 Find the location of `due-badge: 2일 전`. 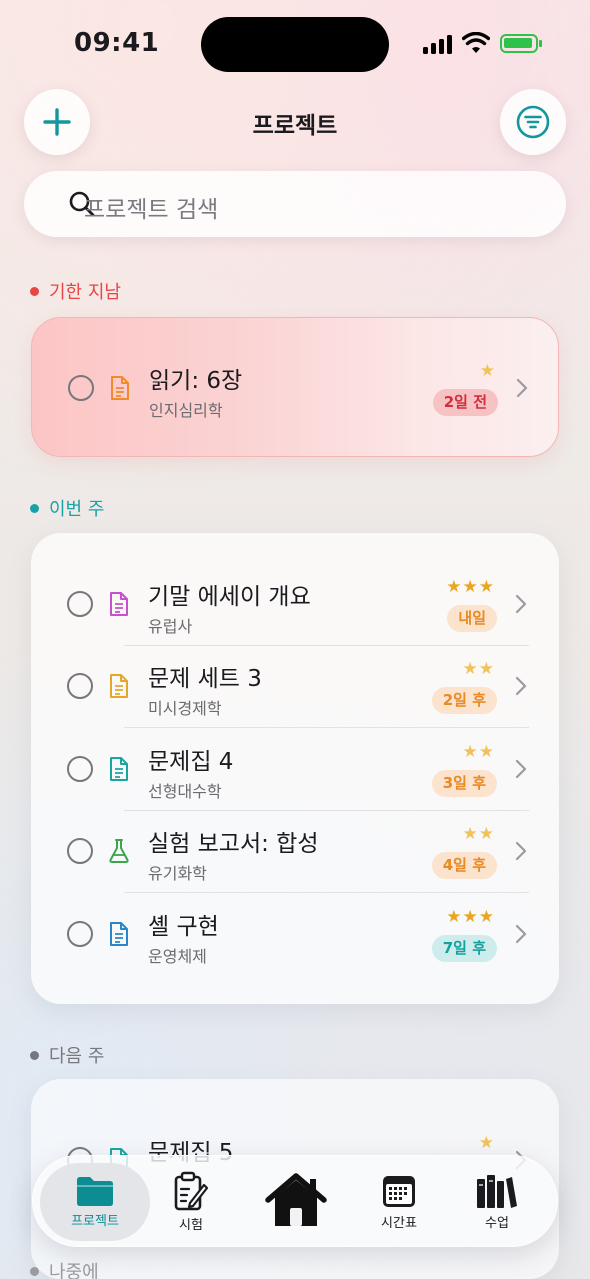

due-badge: 2일 전 is located at coordinates (465, 402).